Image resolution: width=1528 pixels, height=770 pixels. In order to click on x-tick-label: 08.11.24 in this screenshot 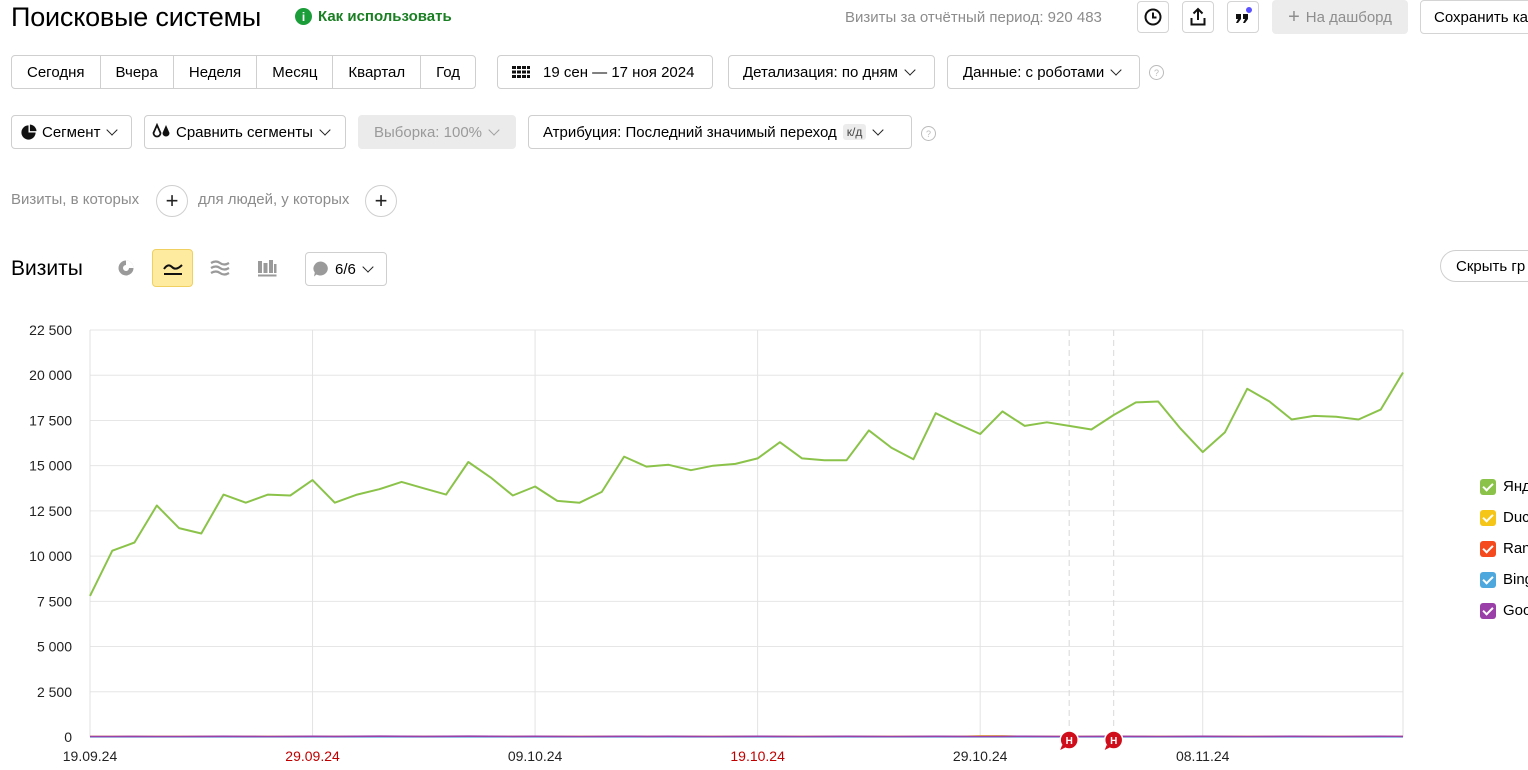, I will do `click(1203, 756)`.